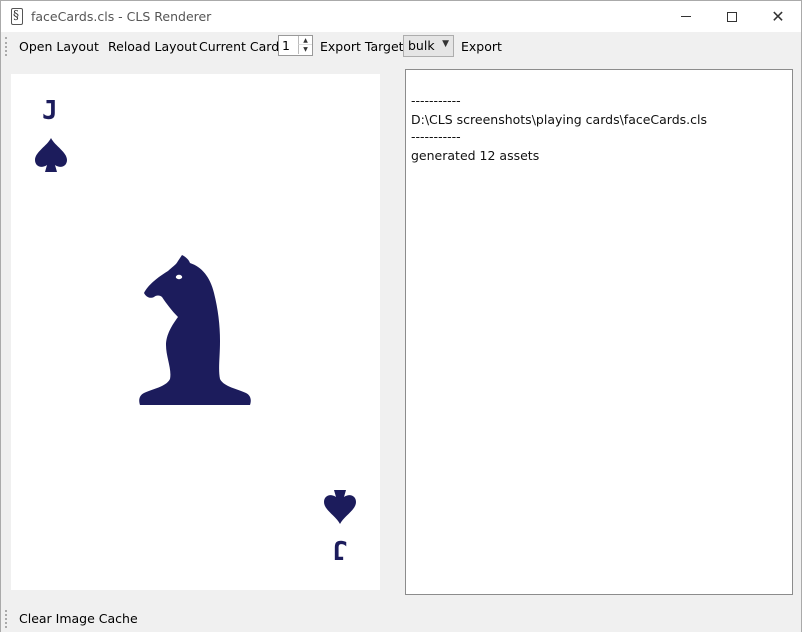  What do you see at coordinates (50, 111) in the screenshot?
I see `card-rank-top: J` at bounding box center [50, 111].